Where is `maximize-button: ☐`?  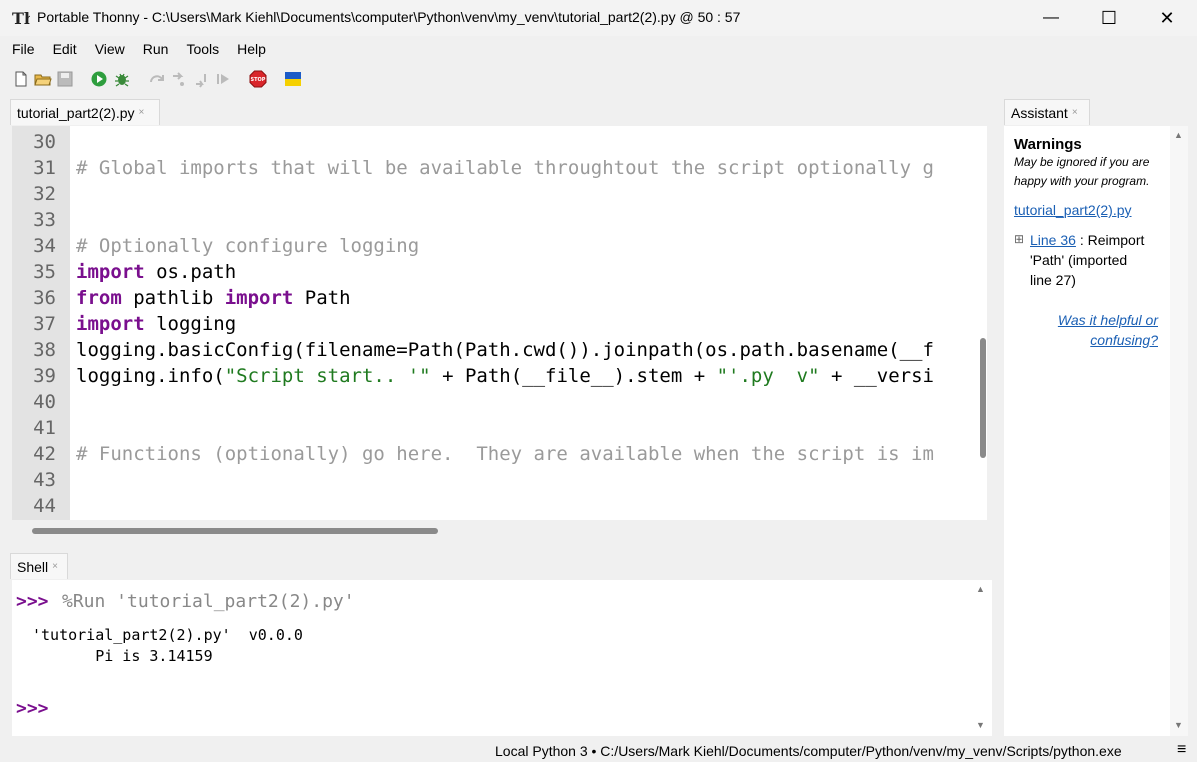 maximize-button: ☐ is located at coordinates (1109, 18).